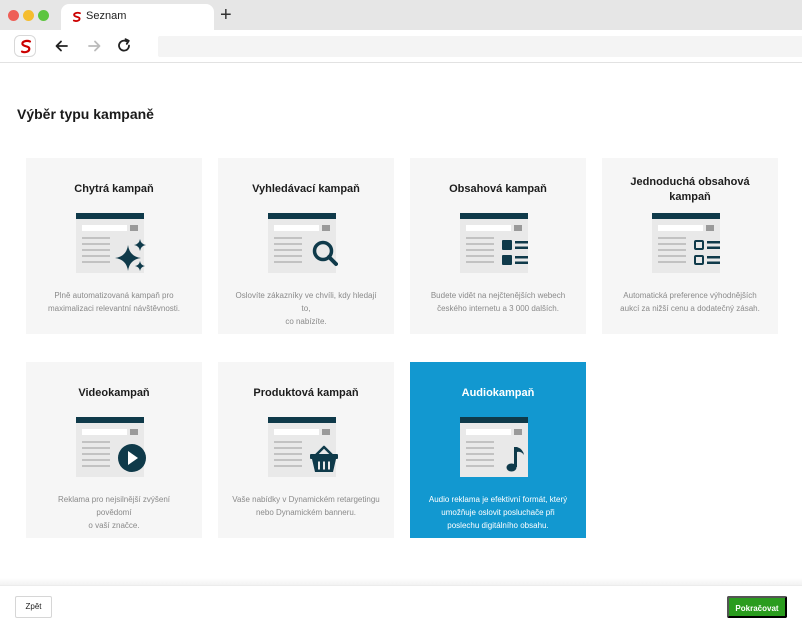  I want to click on card-title: Obsahová kampaň, so click(498, 189).